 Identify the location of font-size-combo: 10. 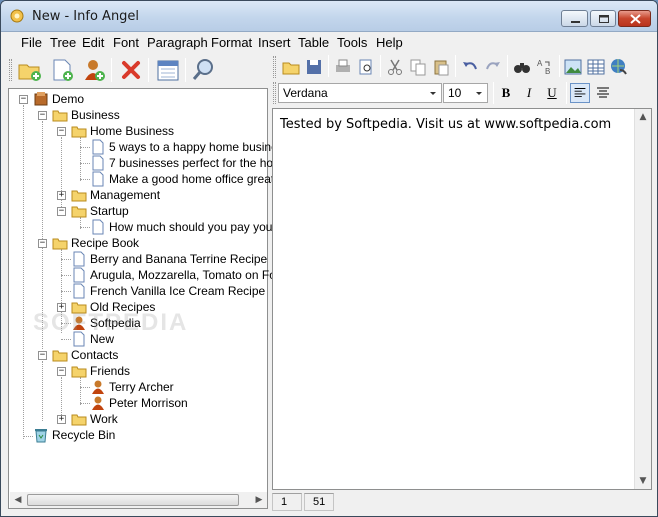
(465, 93).